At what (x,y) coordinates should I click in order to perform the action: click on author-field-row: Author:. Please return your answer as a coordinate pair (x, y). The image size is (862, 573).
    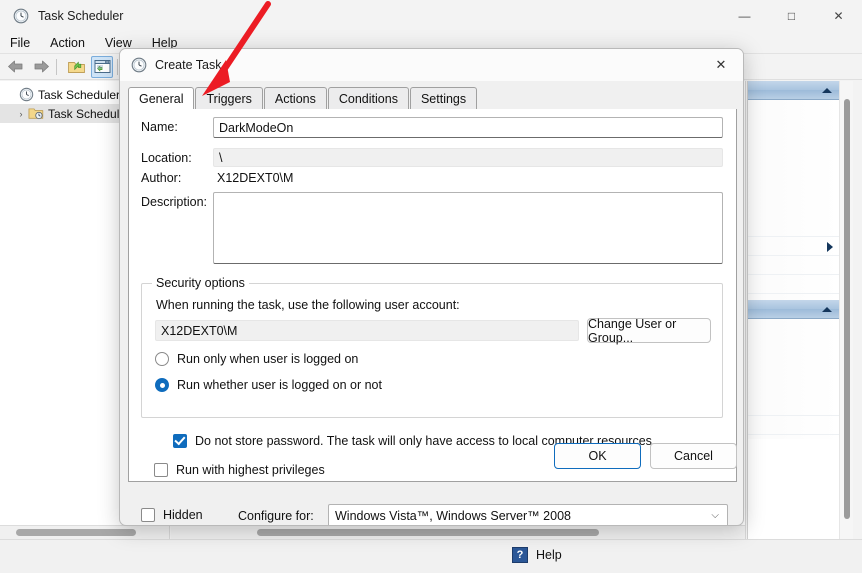
    Looking at the image, I should click on (177, 178).